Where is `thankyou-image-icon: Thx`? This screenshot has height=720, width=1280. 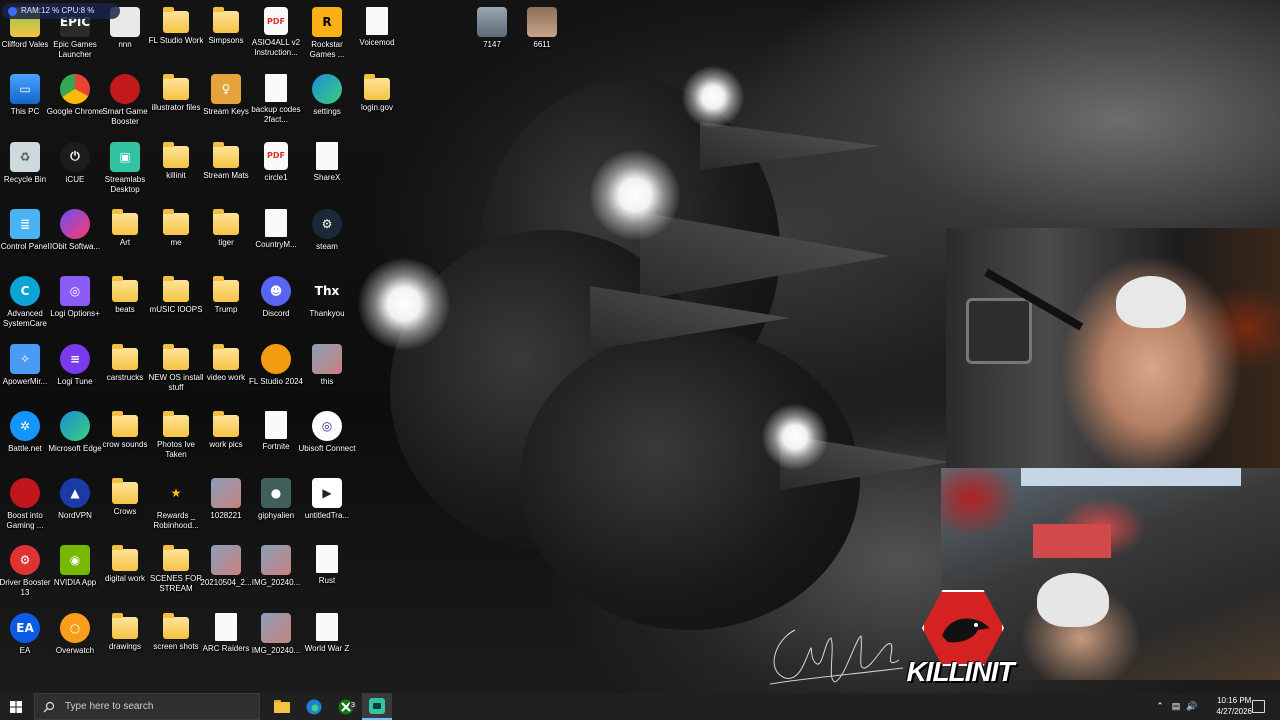
thankyou-image-icon: Thx is located at coordinates (327, 291).